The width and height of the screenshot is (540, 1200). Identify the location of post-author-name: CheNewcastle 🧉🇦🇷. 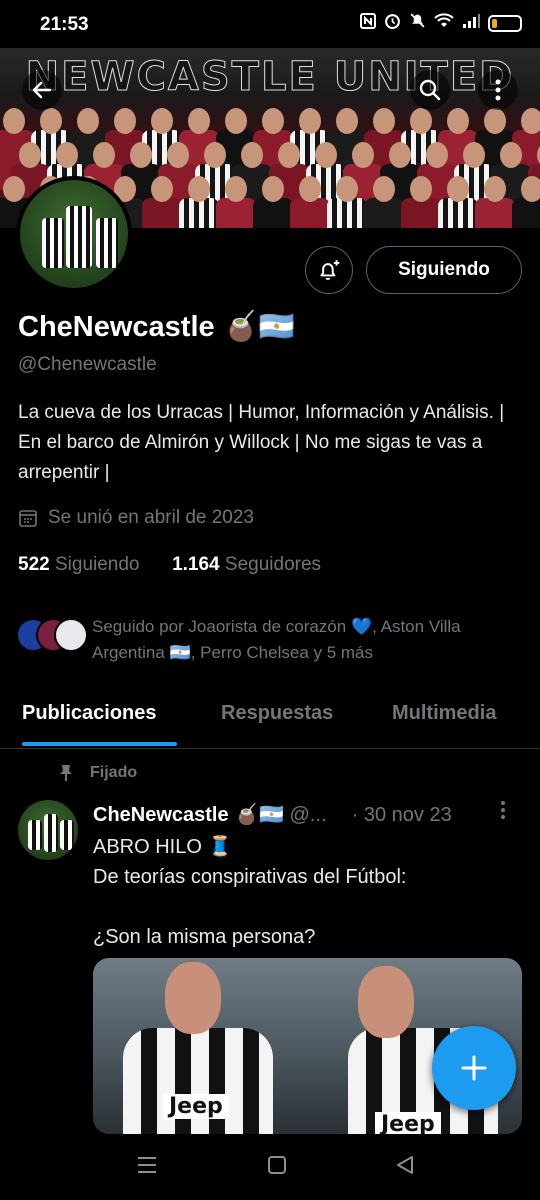
(188, 815).